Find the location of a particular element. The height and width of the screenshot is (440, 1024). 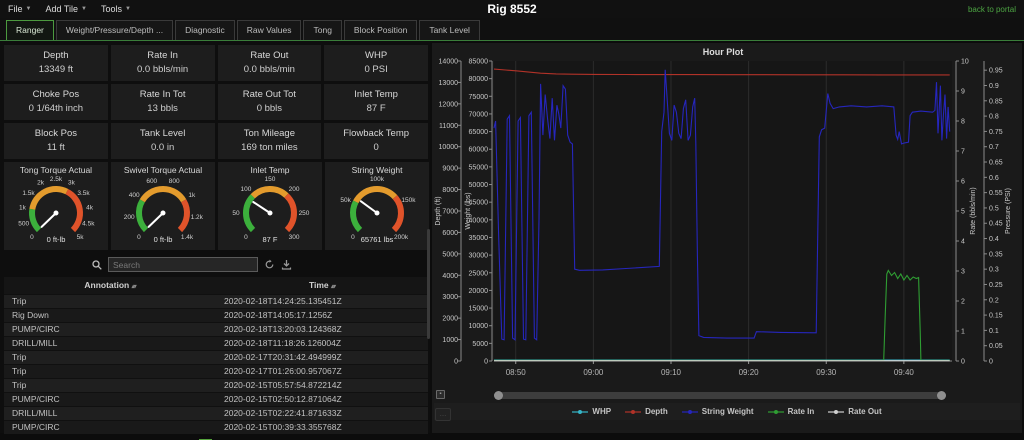

slider-track is located at coordinates (720, 395).